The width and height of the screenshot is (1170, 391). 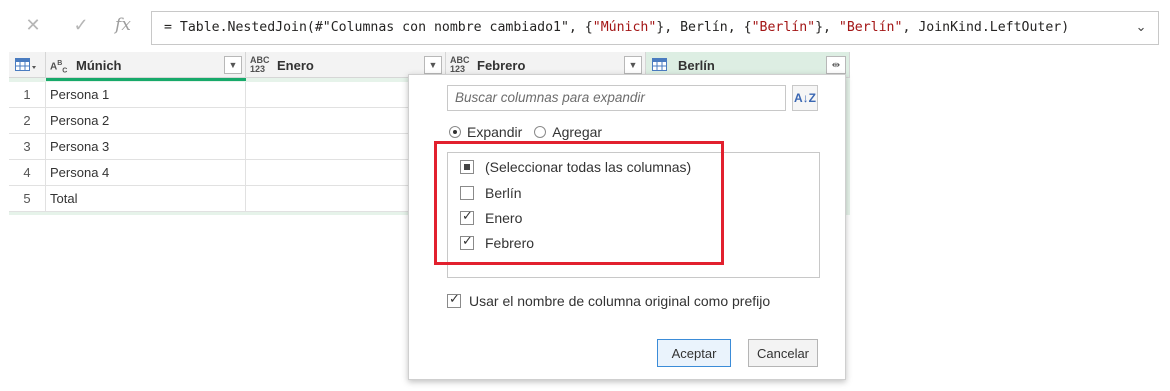 What do you see at coordinates (27, 121) in the screenshot?
I see `row-number: 2` at bounding box center [27, 121].